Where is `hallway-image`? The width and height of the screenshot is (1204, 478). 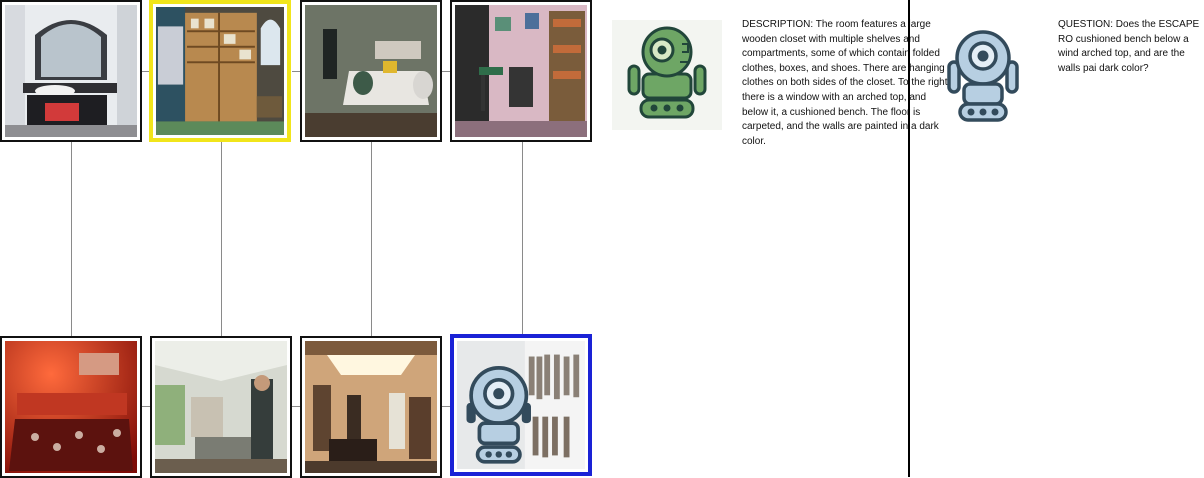 hallway-image is located at coordinates (371, 407).